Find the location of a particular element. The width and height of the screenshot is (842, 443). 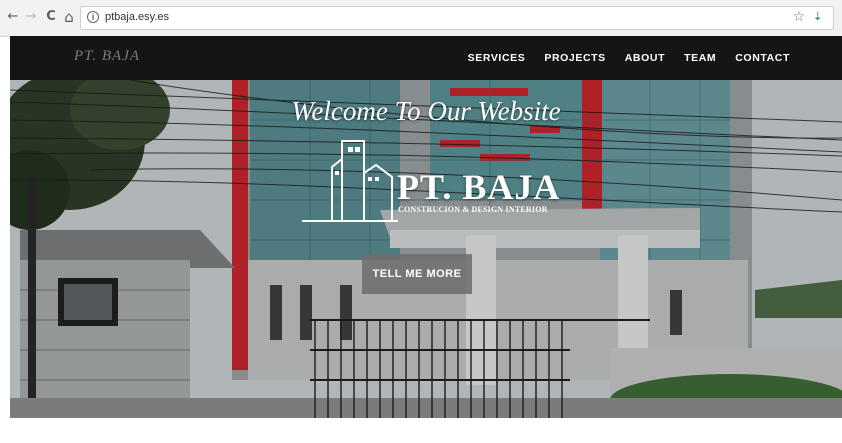

address-bar: i ptbaja.esy.es ☆ ⇣ is located at coordinates (457, 18).